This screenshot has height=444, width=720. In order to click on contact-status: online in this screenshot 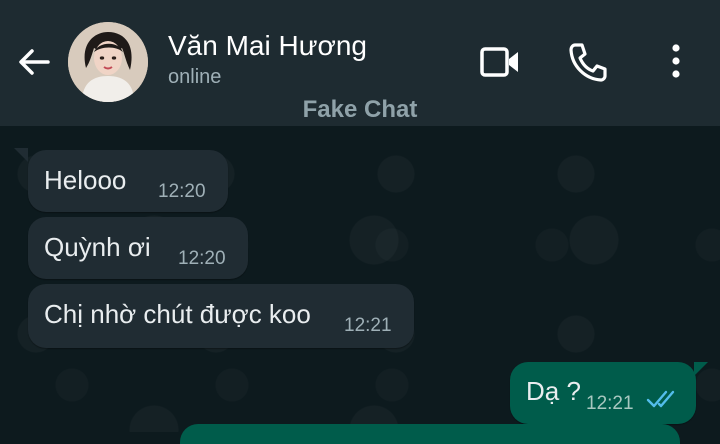, I will do `click(195, 77)`.